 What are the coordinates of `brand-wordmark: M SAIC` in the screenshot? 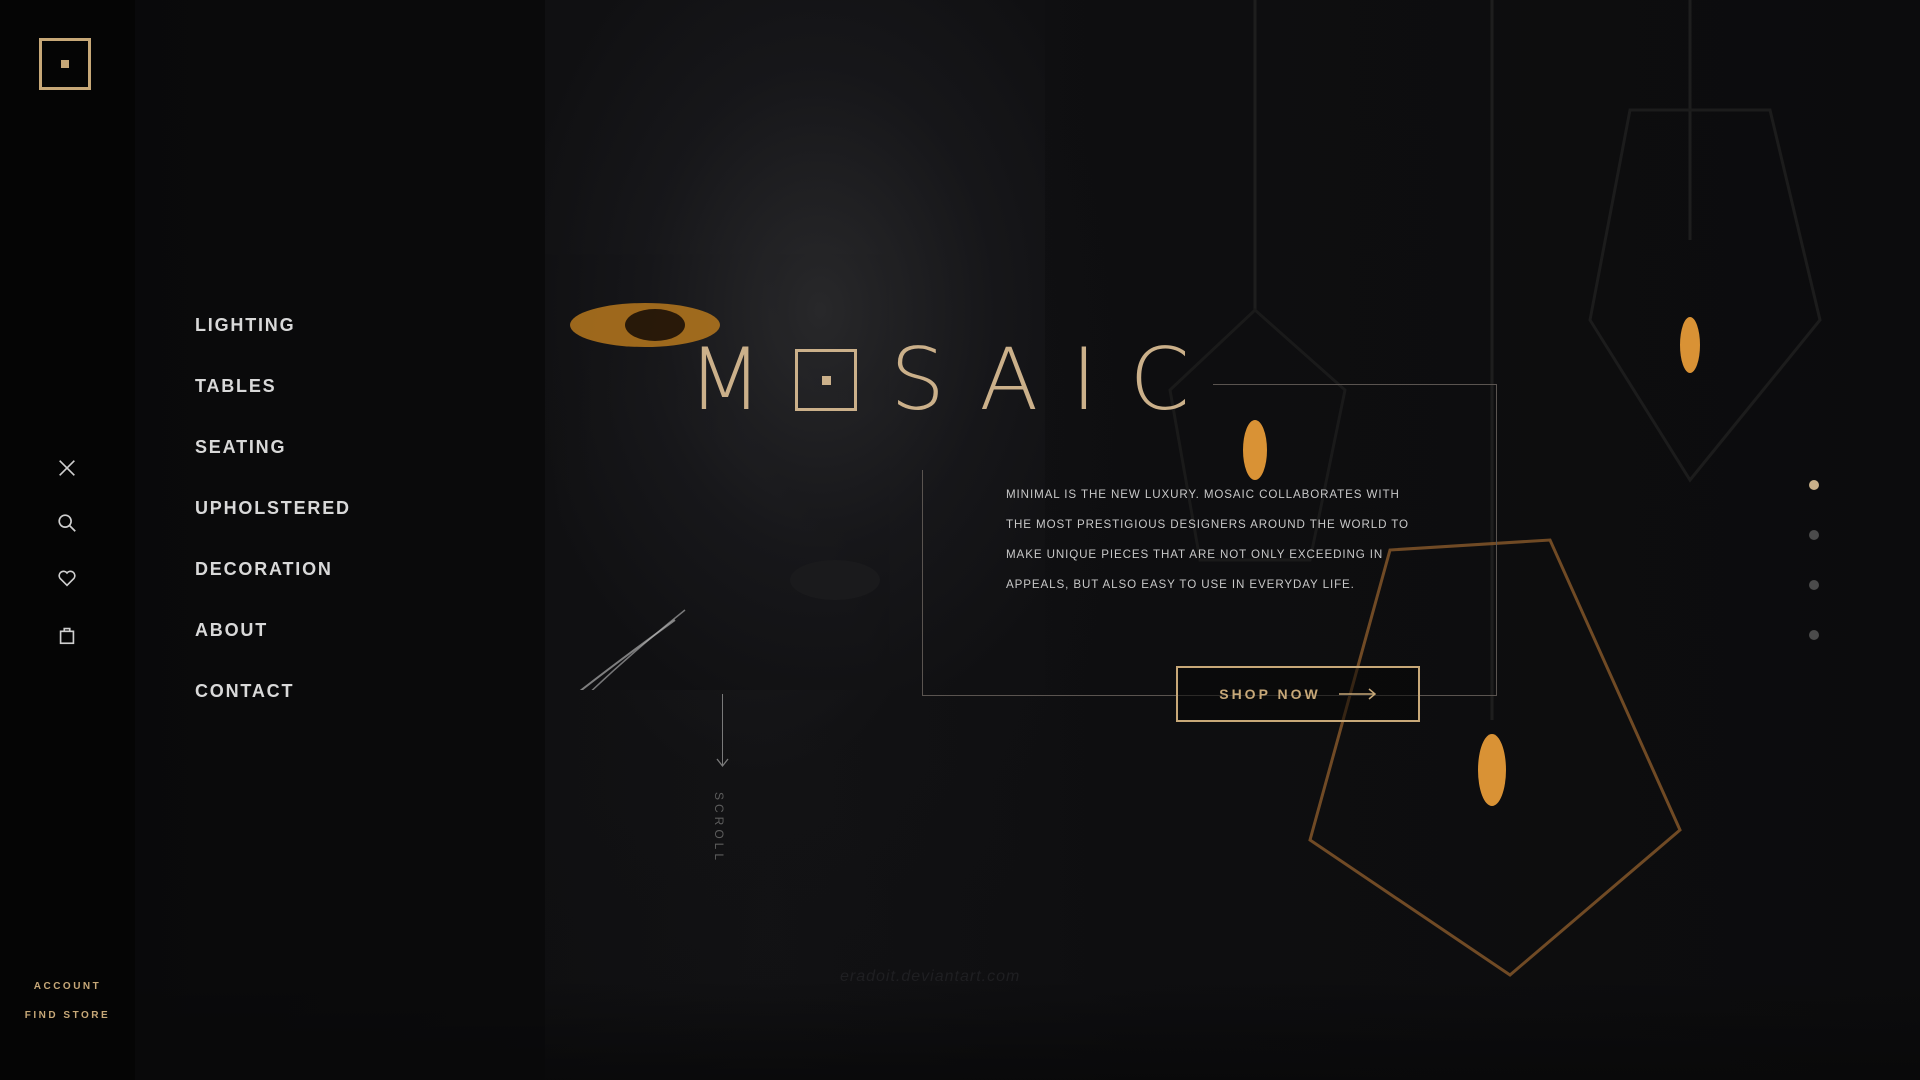 It's located at (955, 380).